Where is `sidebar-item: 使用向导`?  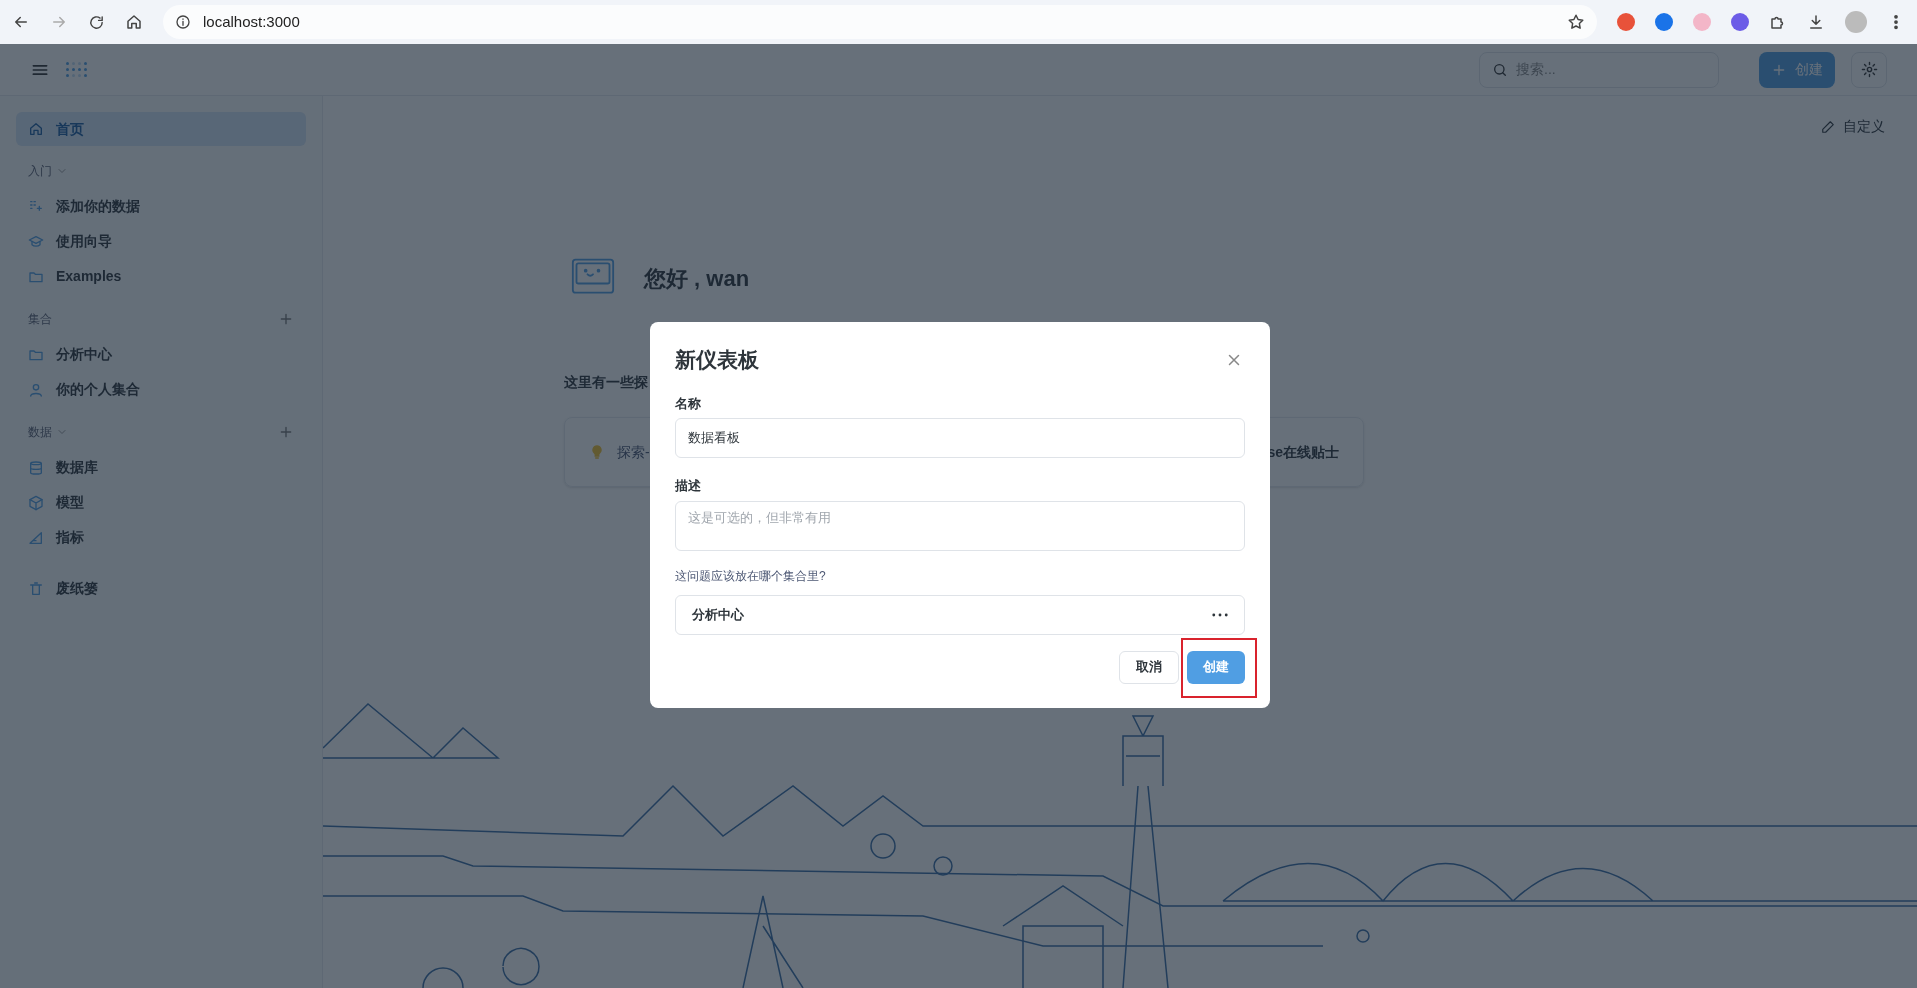
sidebar-item: 使用向导 is located at coordinates (161, 241).